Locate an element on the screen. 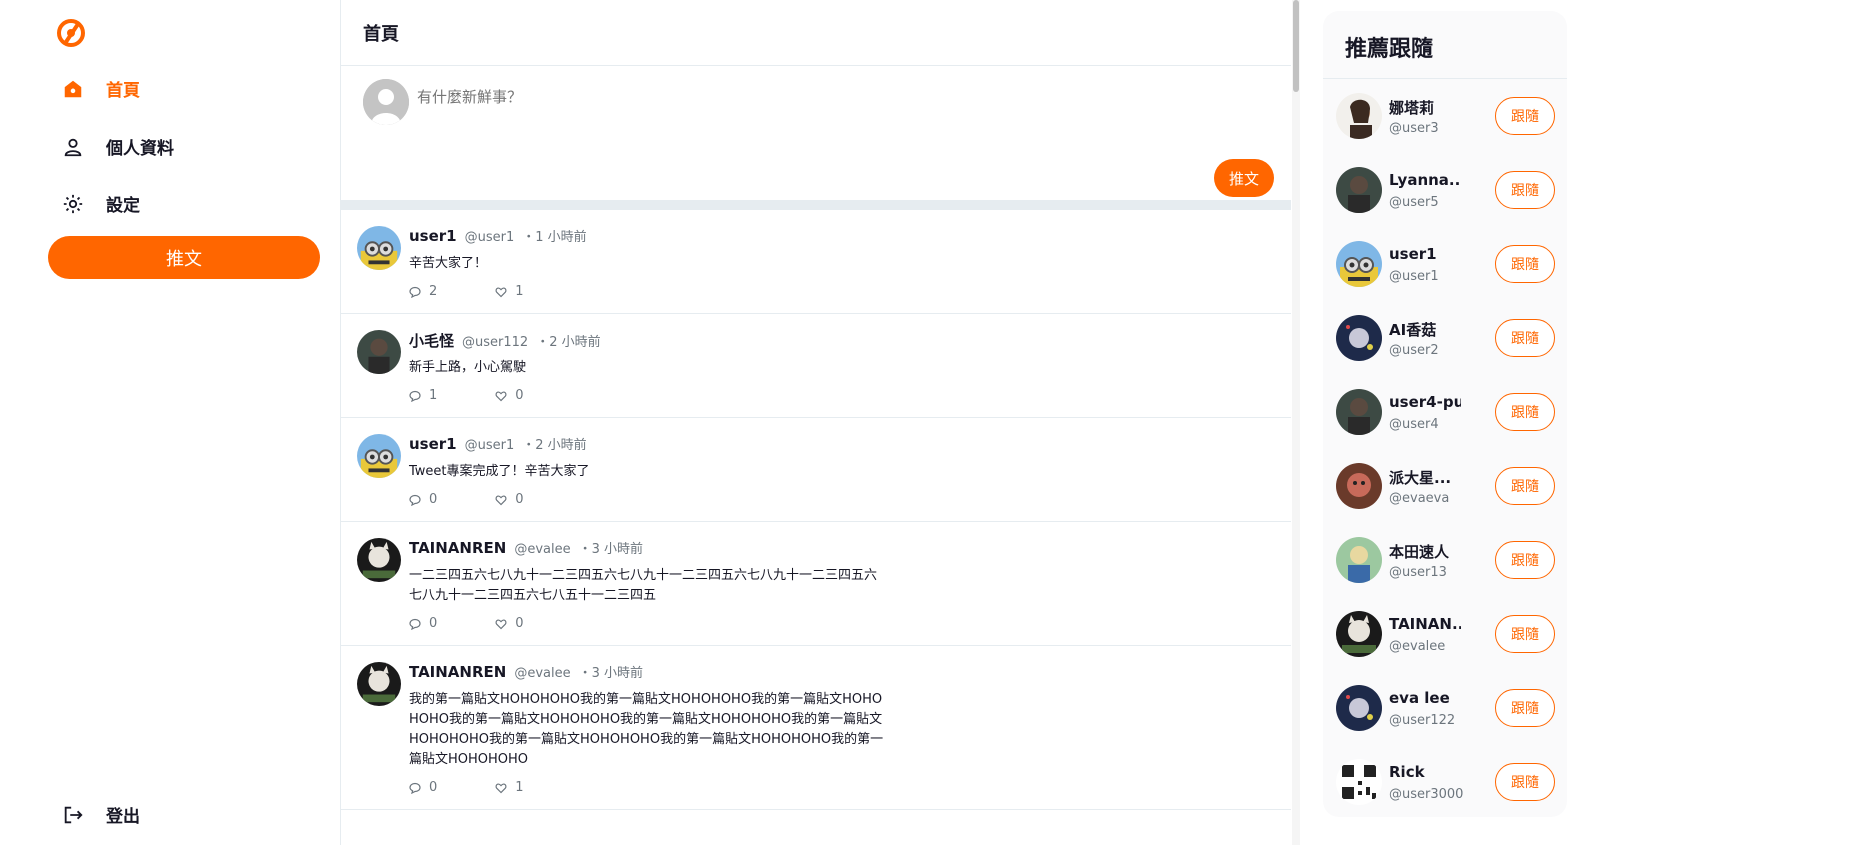  recommend-user-handle: @user2 is located at coordinates (1414, 350).